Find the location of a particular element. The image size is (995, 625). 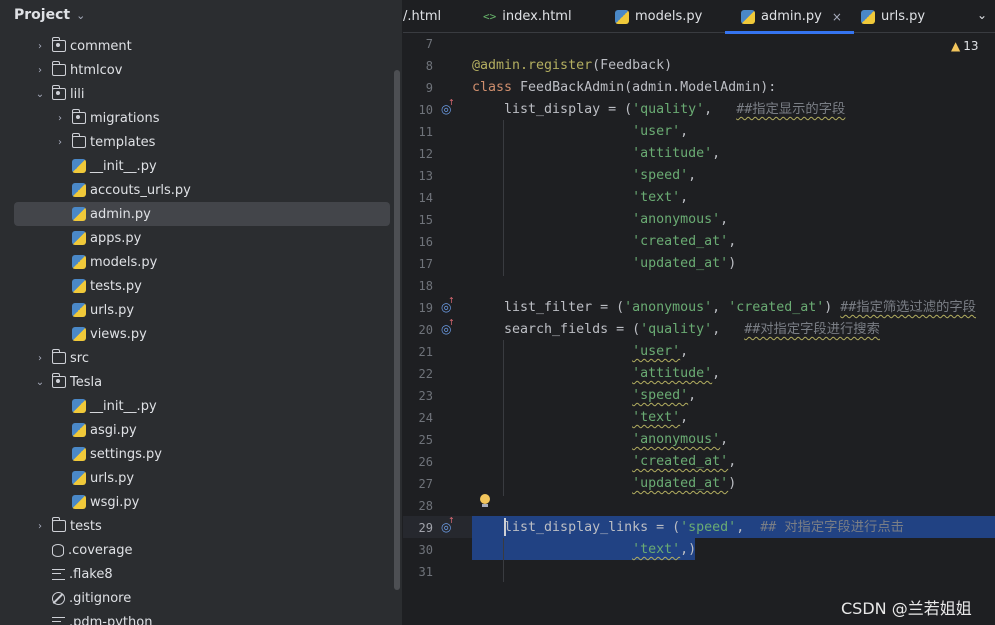

tree-item-label: apps.py is located at coordinates (116, 238).